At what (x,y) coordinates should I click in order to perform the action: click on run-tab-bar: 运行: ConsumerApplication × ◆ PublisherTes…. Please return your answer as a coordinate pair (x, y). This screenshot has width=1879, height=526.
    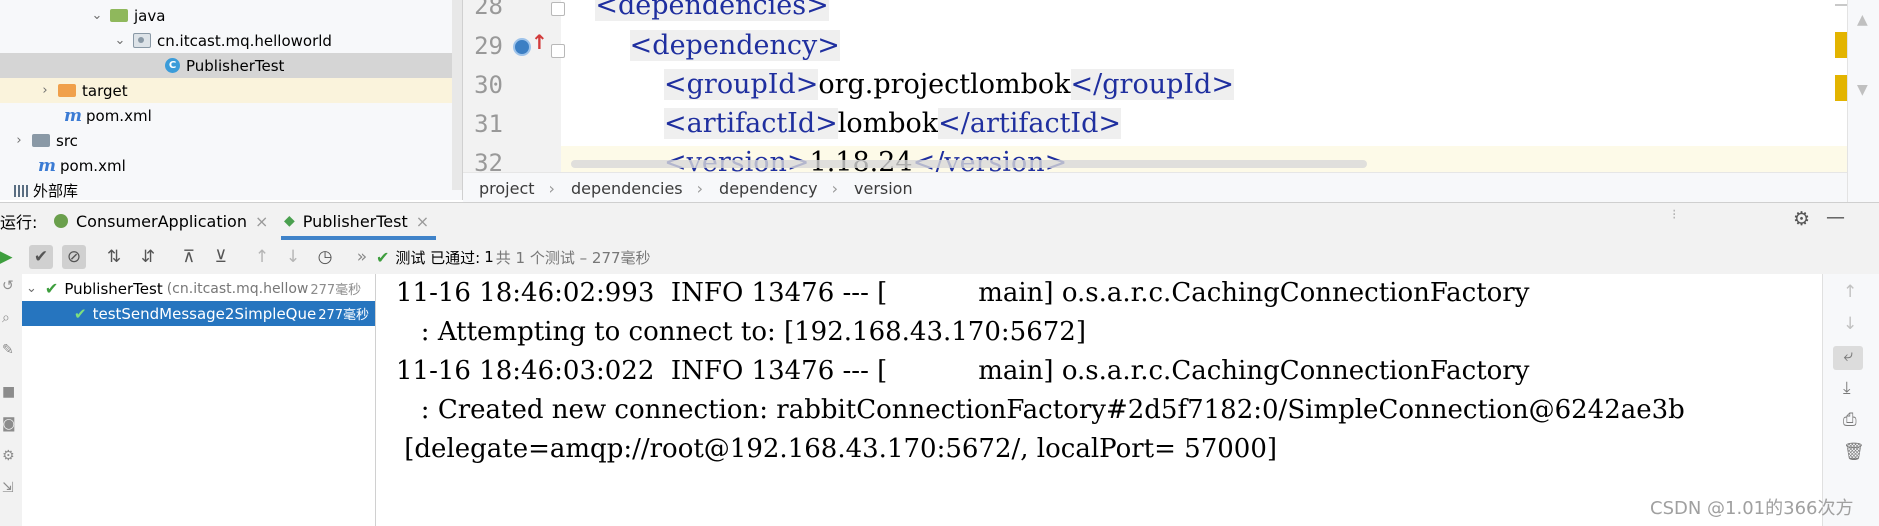
    Looking at the image, I should click on (939, 222).